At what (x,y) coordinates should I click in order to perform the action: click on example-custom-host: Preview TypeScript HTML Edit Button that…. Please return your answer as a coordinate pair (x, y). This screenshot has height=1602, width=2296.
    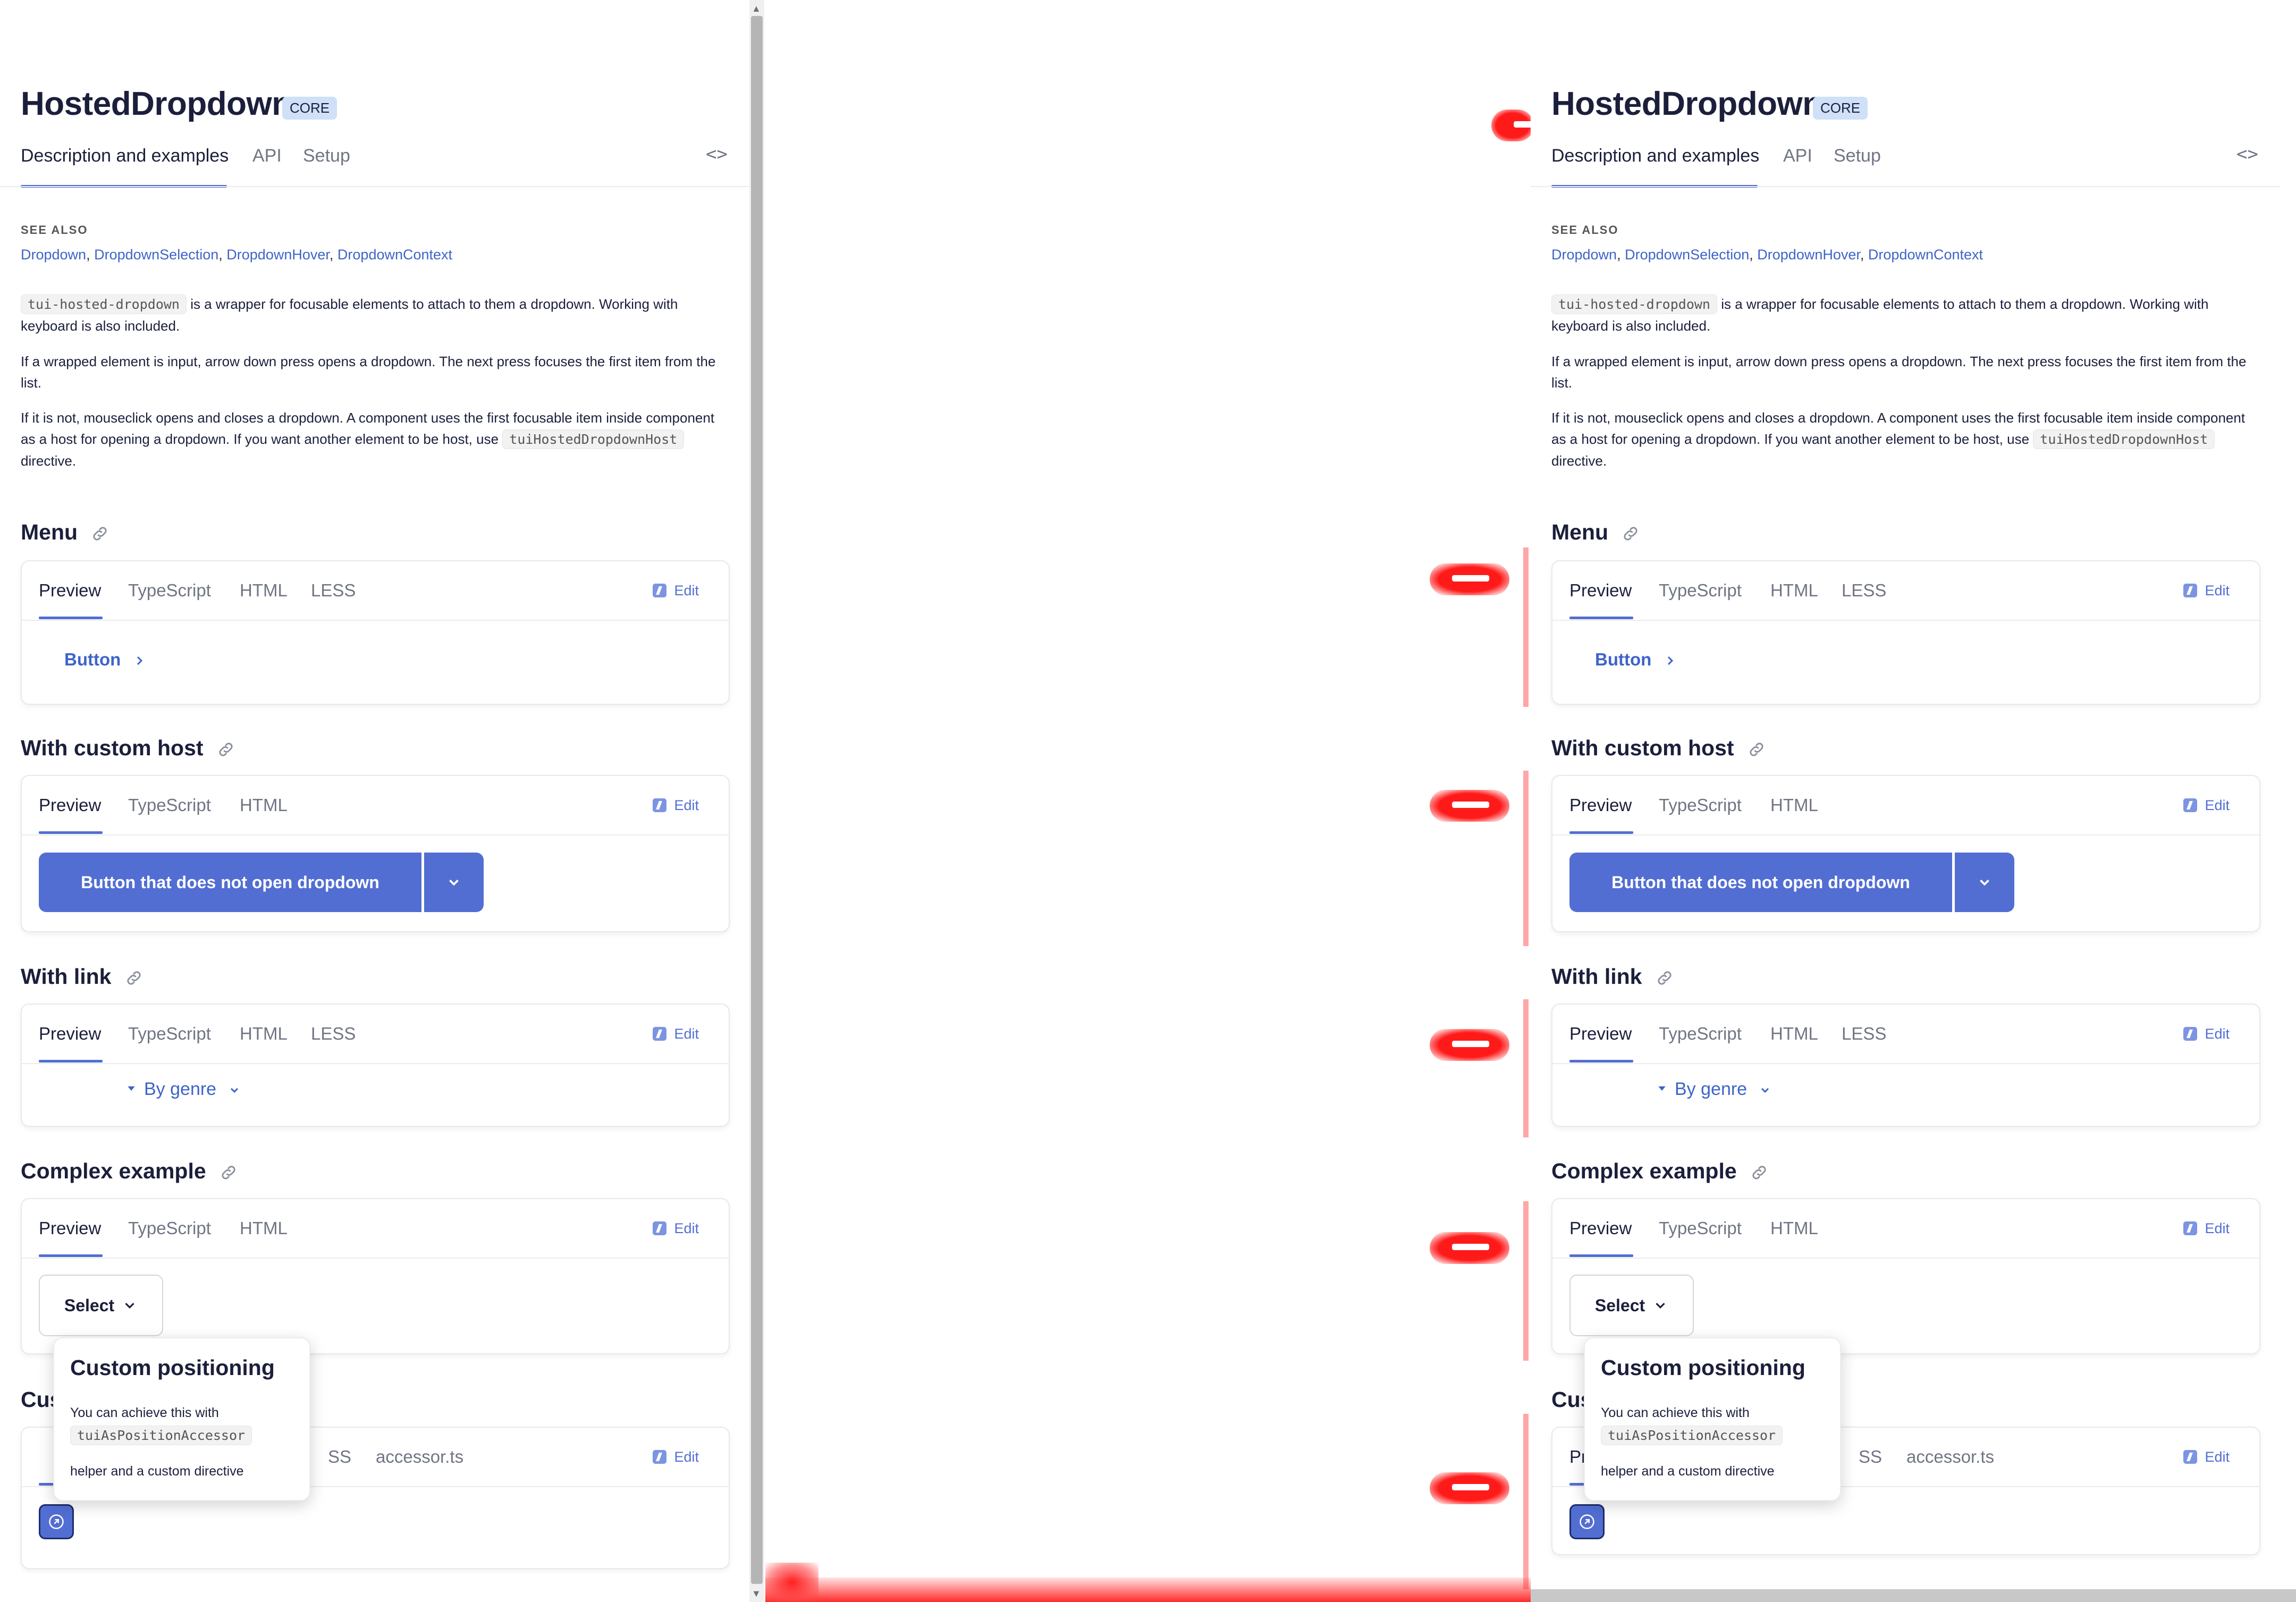
    Looking at the image, I should click on (1905, 853).